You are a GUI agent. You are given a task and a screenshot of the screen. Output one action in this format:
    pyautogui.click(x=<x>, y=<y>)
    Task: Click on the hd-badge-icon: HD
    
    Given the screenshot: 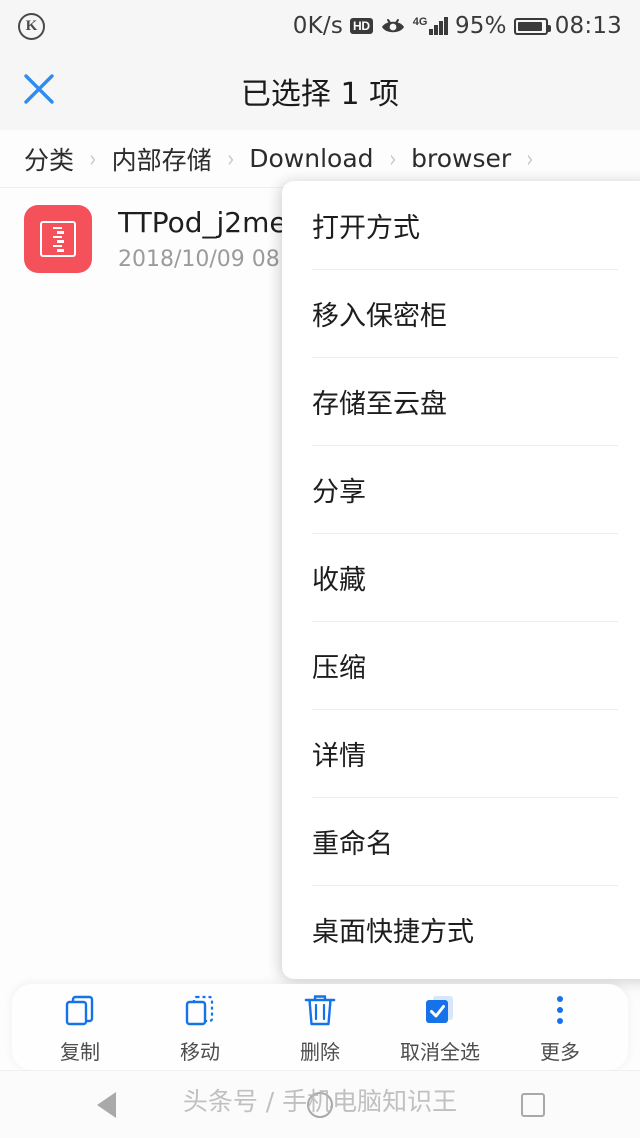 What is the action you would take?
    pyautogui.click(x=361, y=26)
    